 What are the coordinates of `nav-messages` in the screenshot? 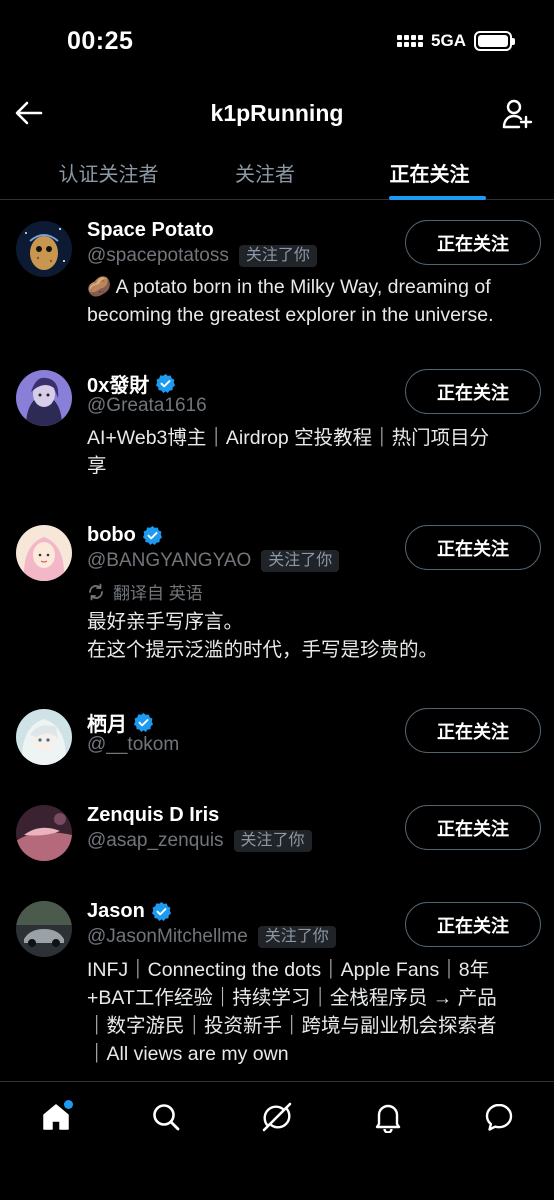 It's located at (499, 1117).